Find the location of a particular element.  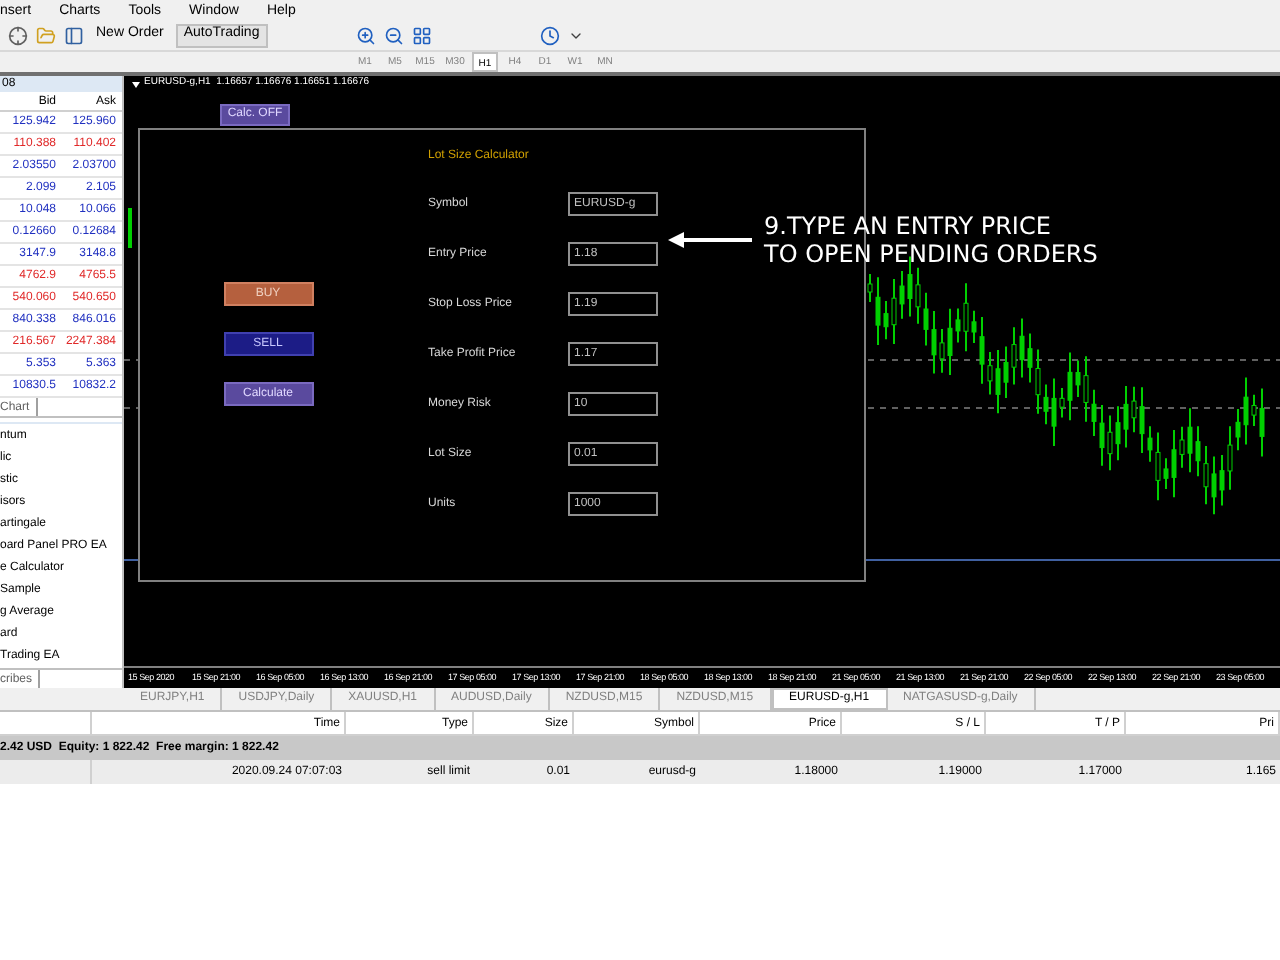

arrow-icon is located at coordinates (710, 240).